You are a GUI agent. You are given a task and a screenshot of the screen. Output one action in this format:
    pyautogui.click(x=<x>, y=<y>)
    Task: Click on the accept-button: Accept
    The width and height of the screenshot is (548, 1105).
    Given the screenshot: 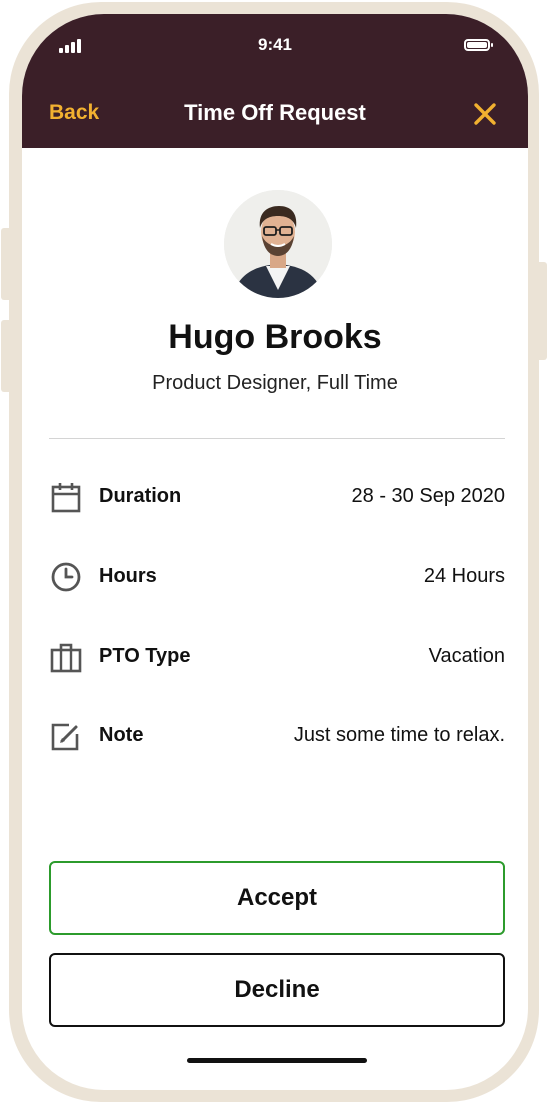 What is the action you would take?
    pyautogui.click(x=277, y=898)
    